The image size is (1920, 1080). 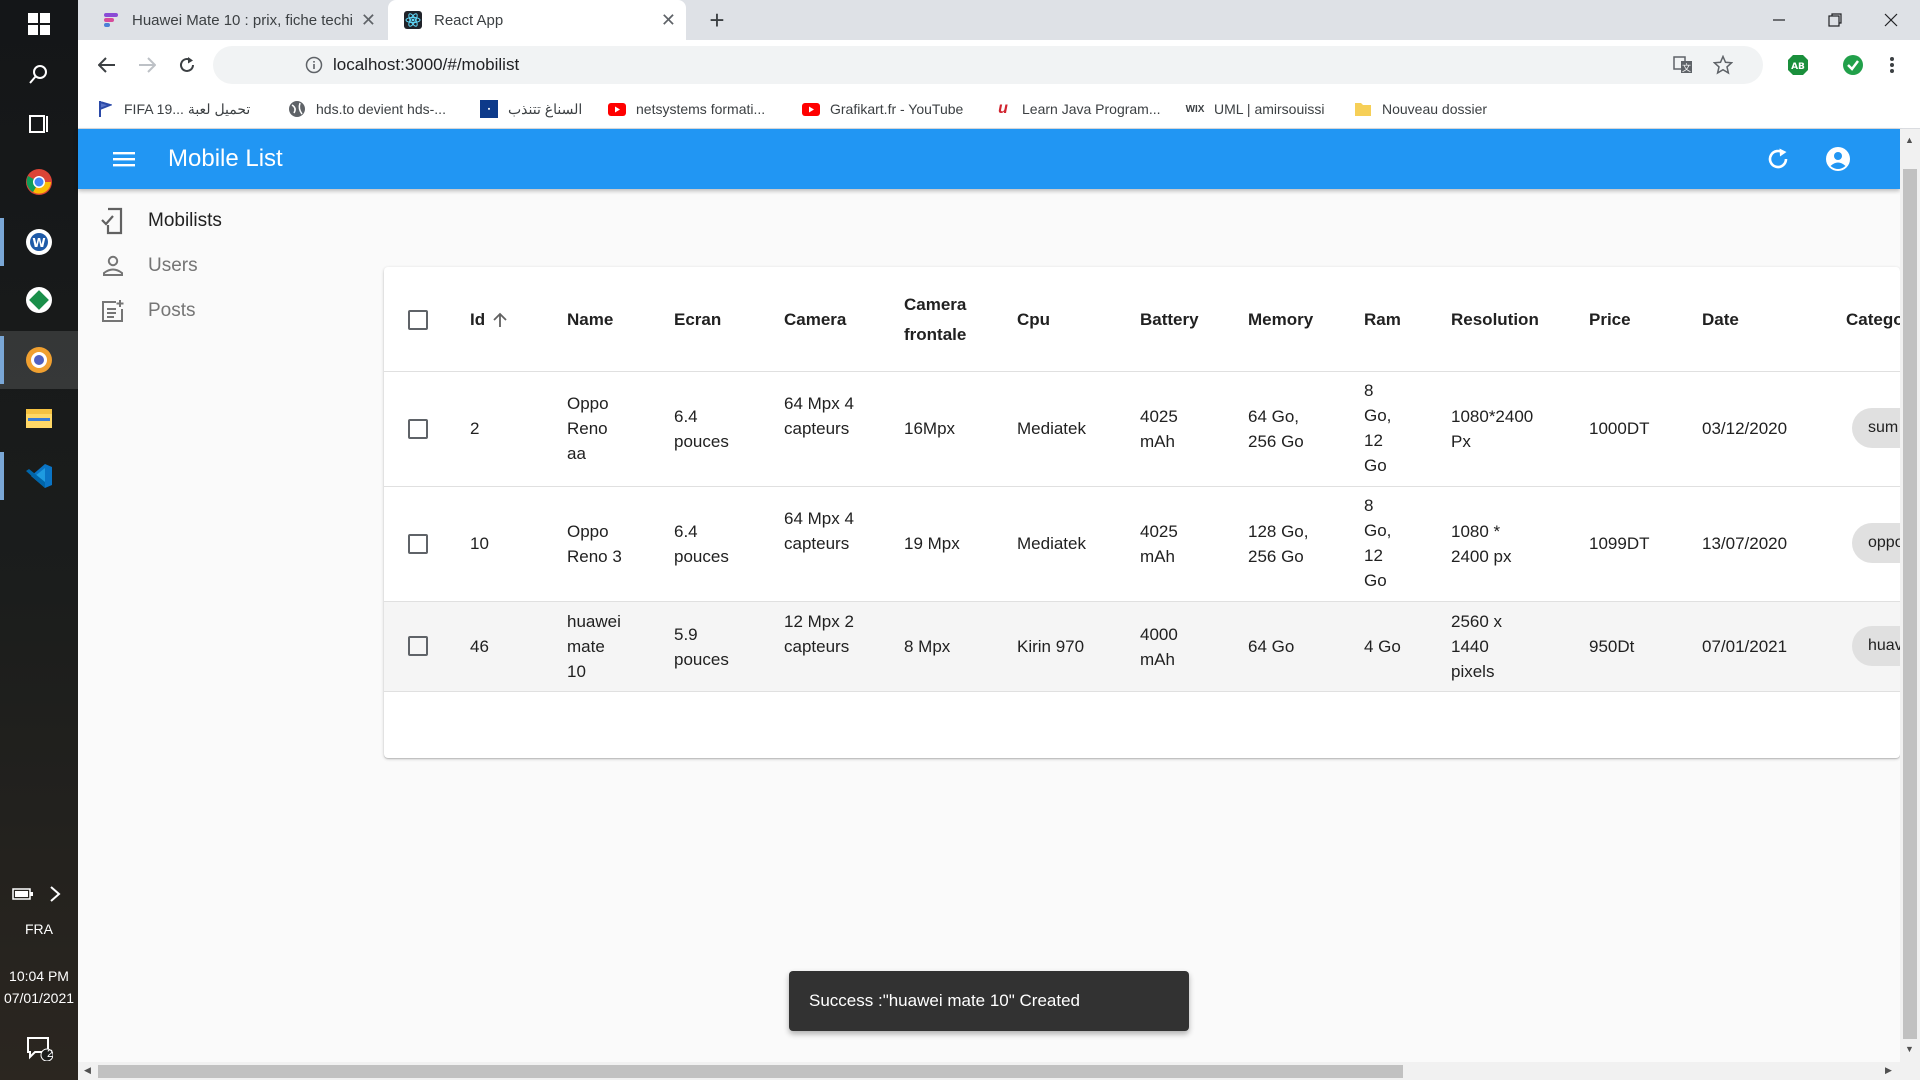 What do you see at coordinates (1169, 320) in the screenshot?
I see `column-header-battery: Battery` at bounding box center [1169, 320].